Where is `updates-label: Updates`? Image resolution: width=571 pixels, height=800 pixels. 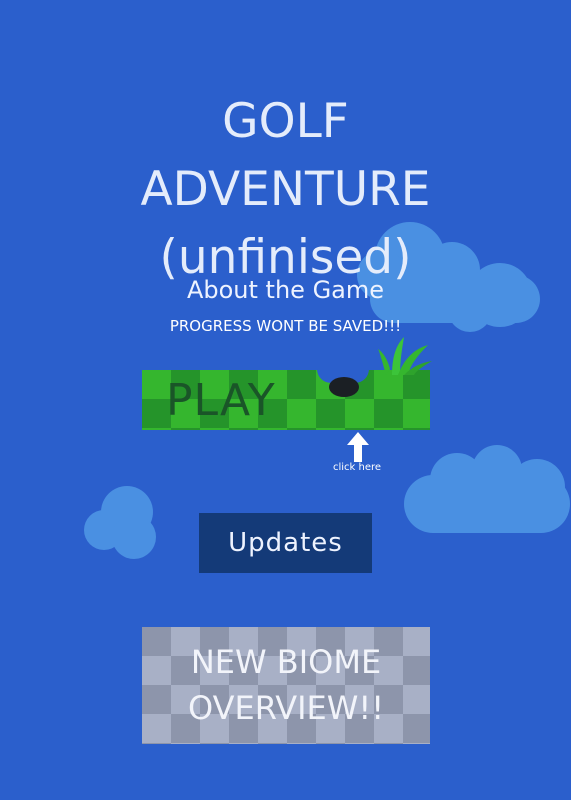
updates-label: Updates is located at coordinates (285, 543).